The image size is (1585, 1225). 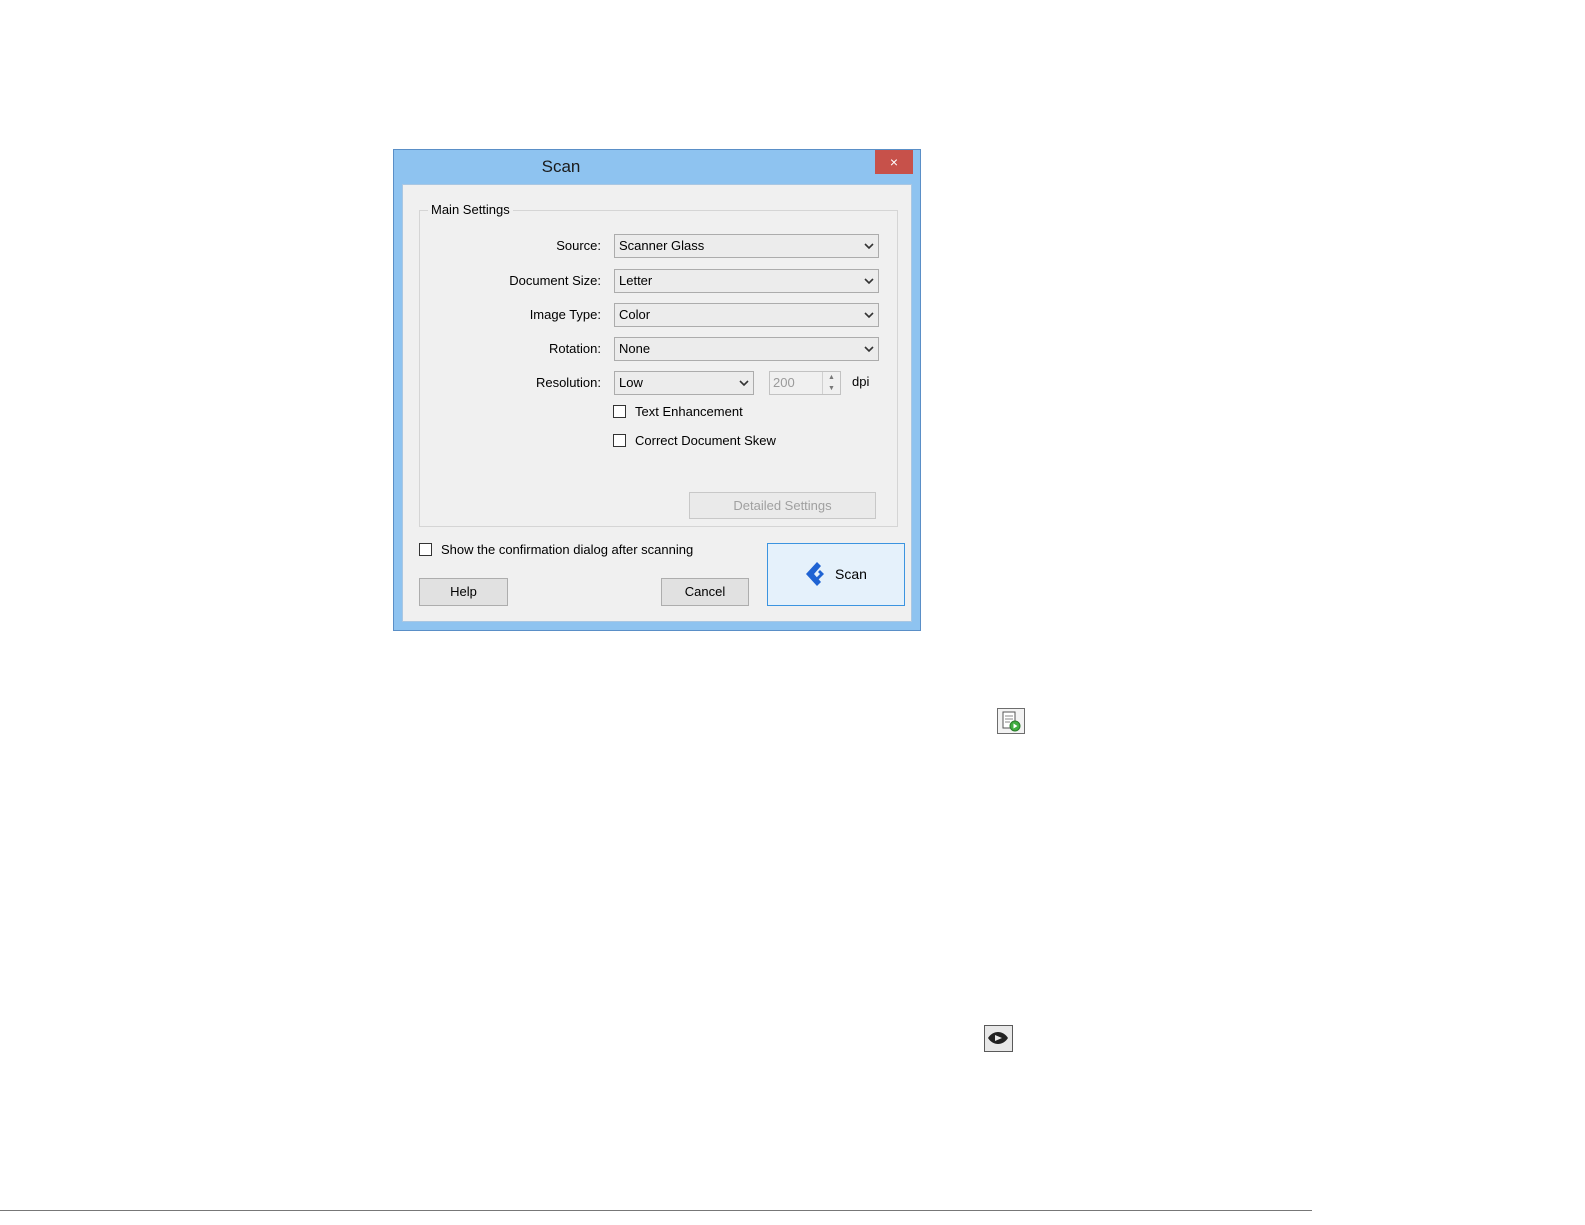 I want to click on window-title: Scan, so click(x=561, y=166).